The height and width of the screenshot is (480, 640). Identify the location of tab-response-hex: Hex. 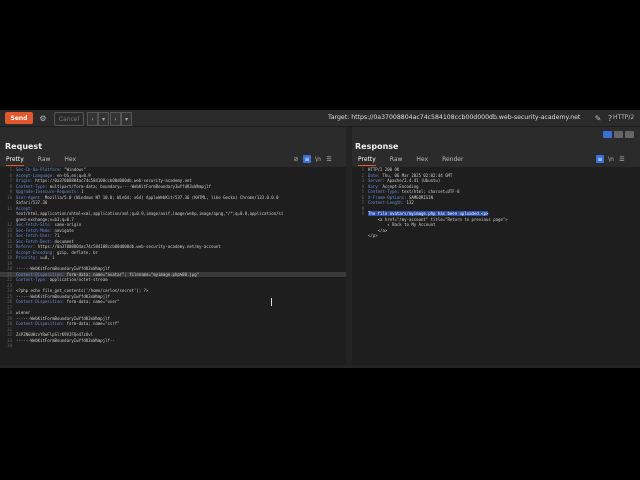
(422, 160).